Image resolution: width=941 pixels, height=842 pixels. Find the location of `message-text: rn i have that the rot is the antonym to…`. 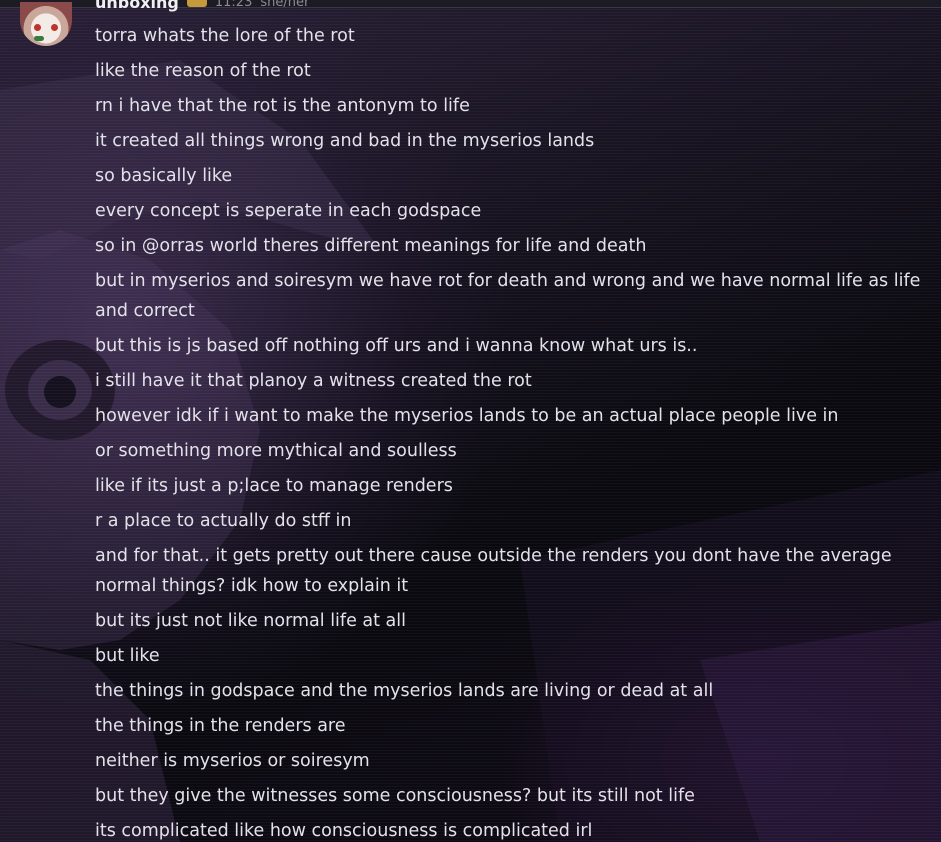

message-text: rn i have that the rot is the antonym to… is located at coordinates (510, 106).